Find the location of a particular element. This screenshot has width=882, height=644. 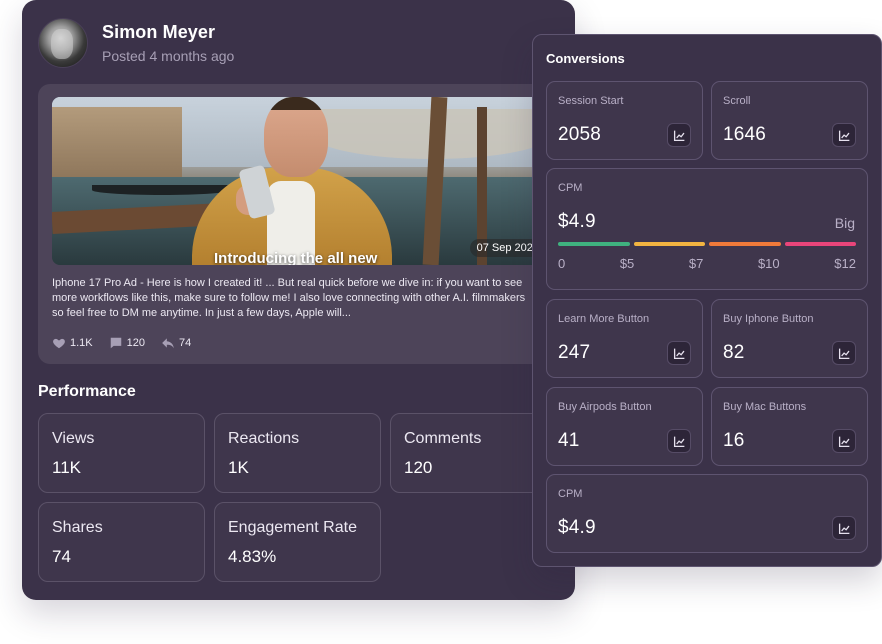

share-count-value: 74 is located at coordinates (185, 343).